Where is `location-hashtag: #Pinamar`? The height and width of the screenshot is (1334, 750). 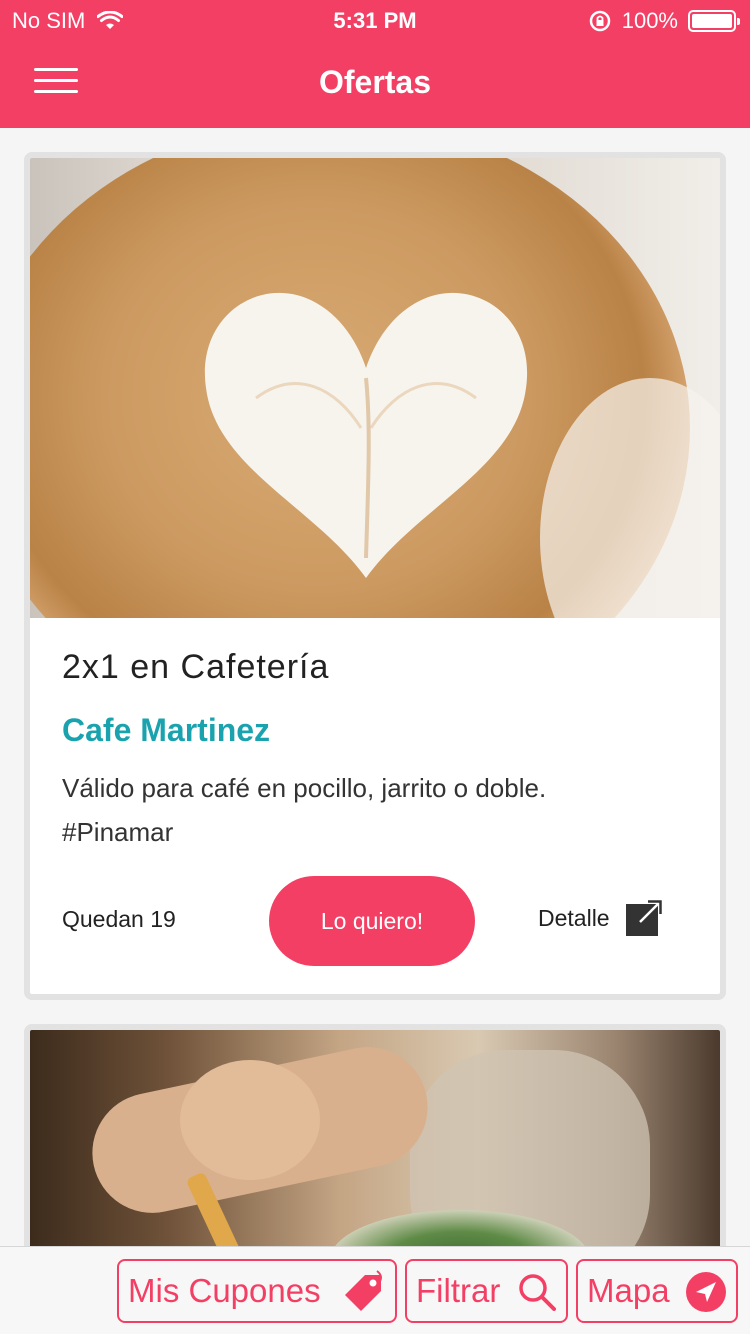 location-hashtag: #Pinamar is located at coordinates (118, 832).